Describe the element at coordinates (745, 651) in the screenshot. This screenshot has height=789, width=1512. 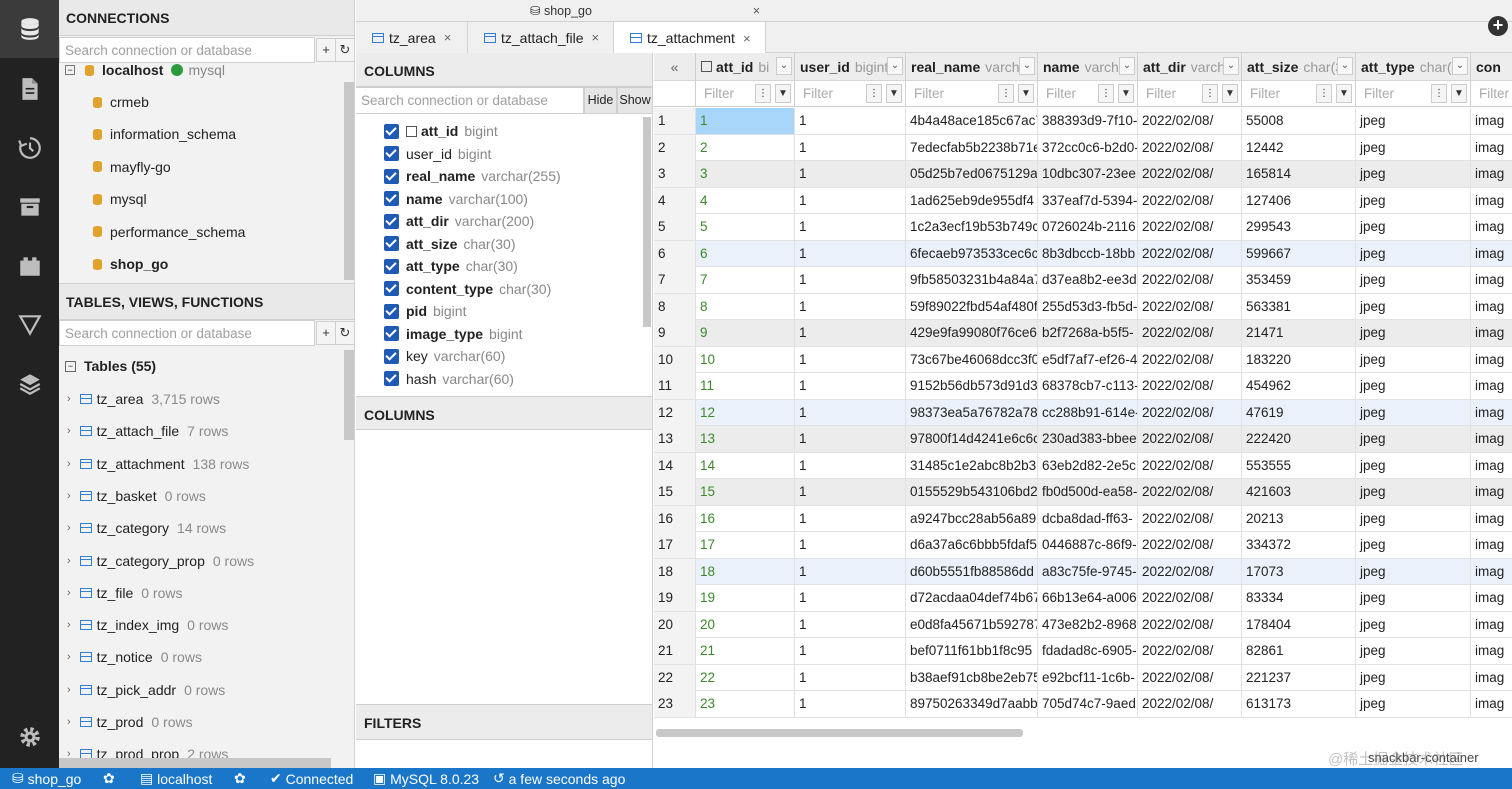
I see `table-cell: 21` at that location.